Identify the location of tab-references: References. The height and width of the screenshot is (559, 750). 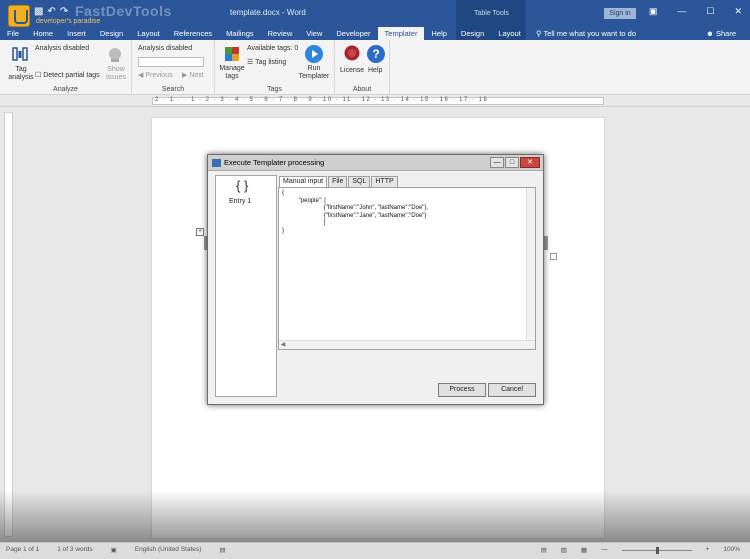
(193, 33).